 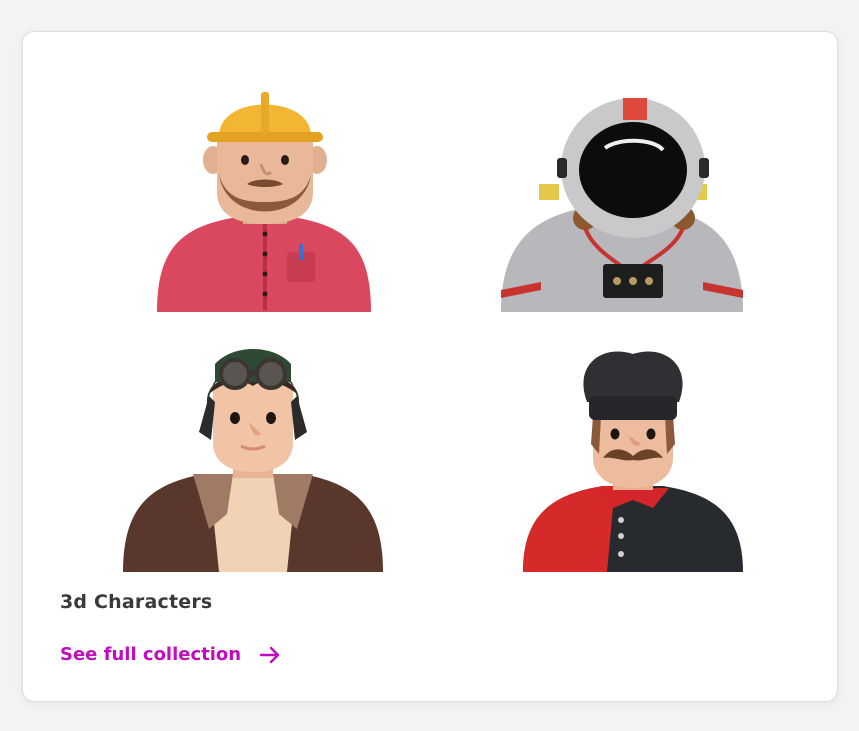 What do you see at coordinates (270, 655) in the screenshot?
I see `arrow-right-icon` at bounding box center [270, 655].